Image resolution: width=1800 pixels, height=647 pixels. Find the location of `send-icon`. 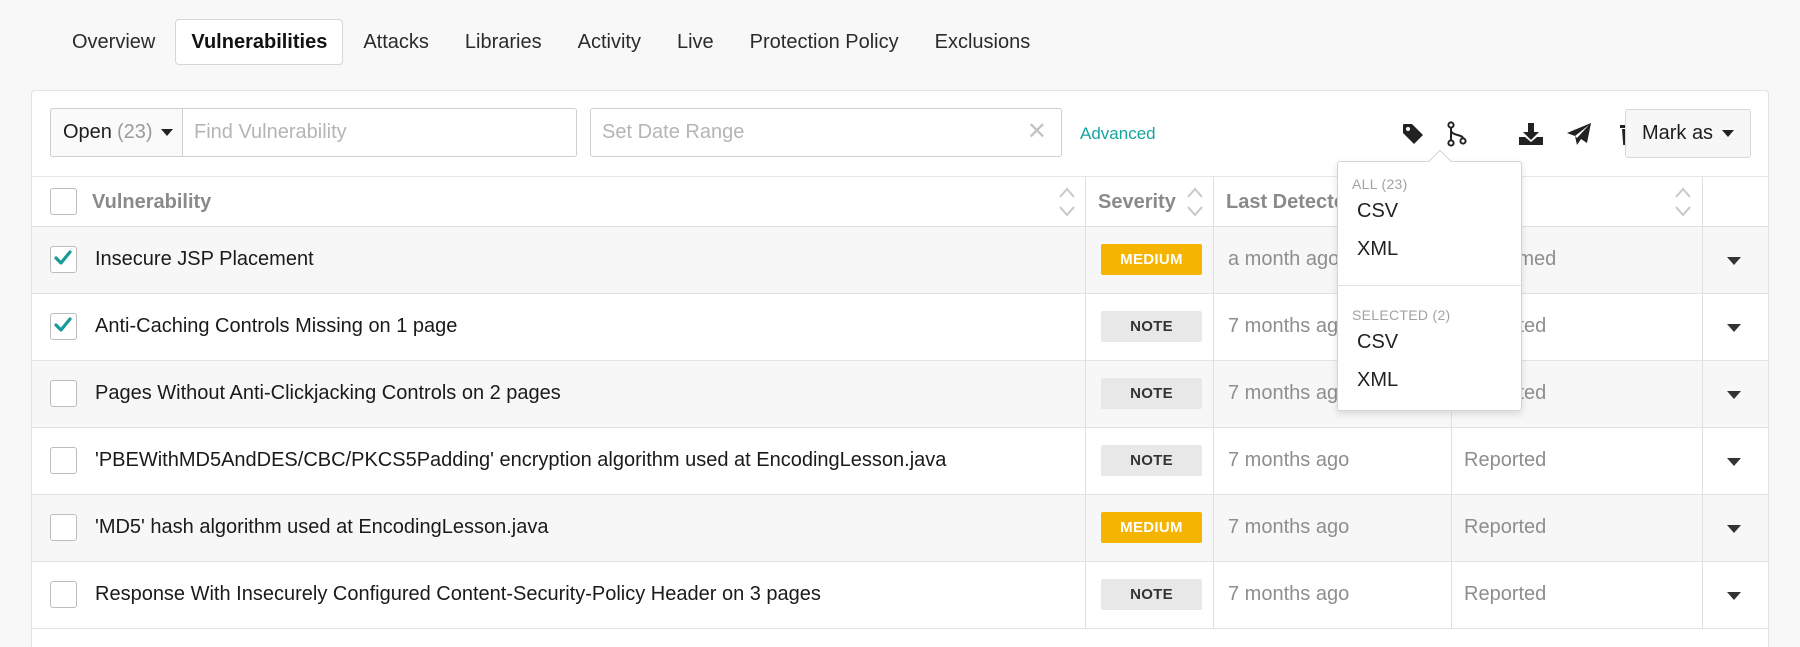

send-icon is located at coordinates (1579, 134).